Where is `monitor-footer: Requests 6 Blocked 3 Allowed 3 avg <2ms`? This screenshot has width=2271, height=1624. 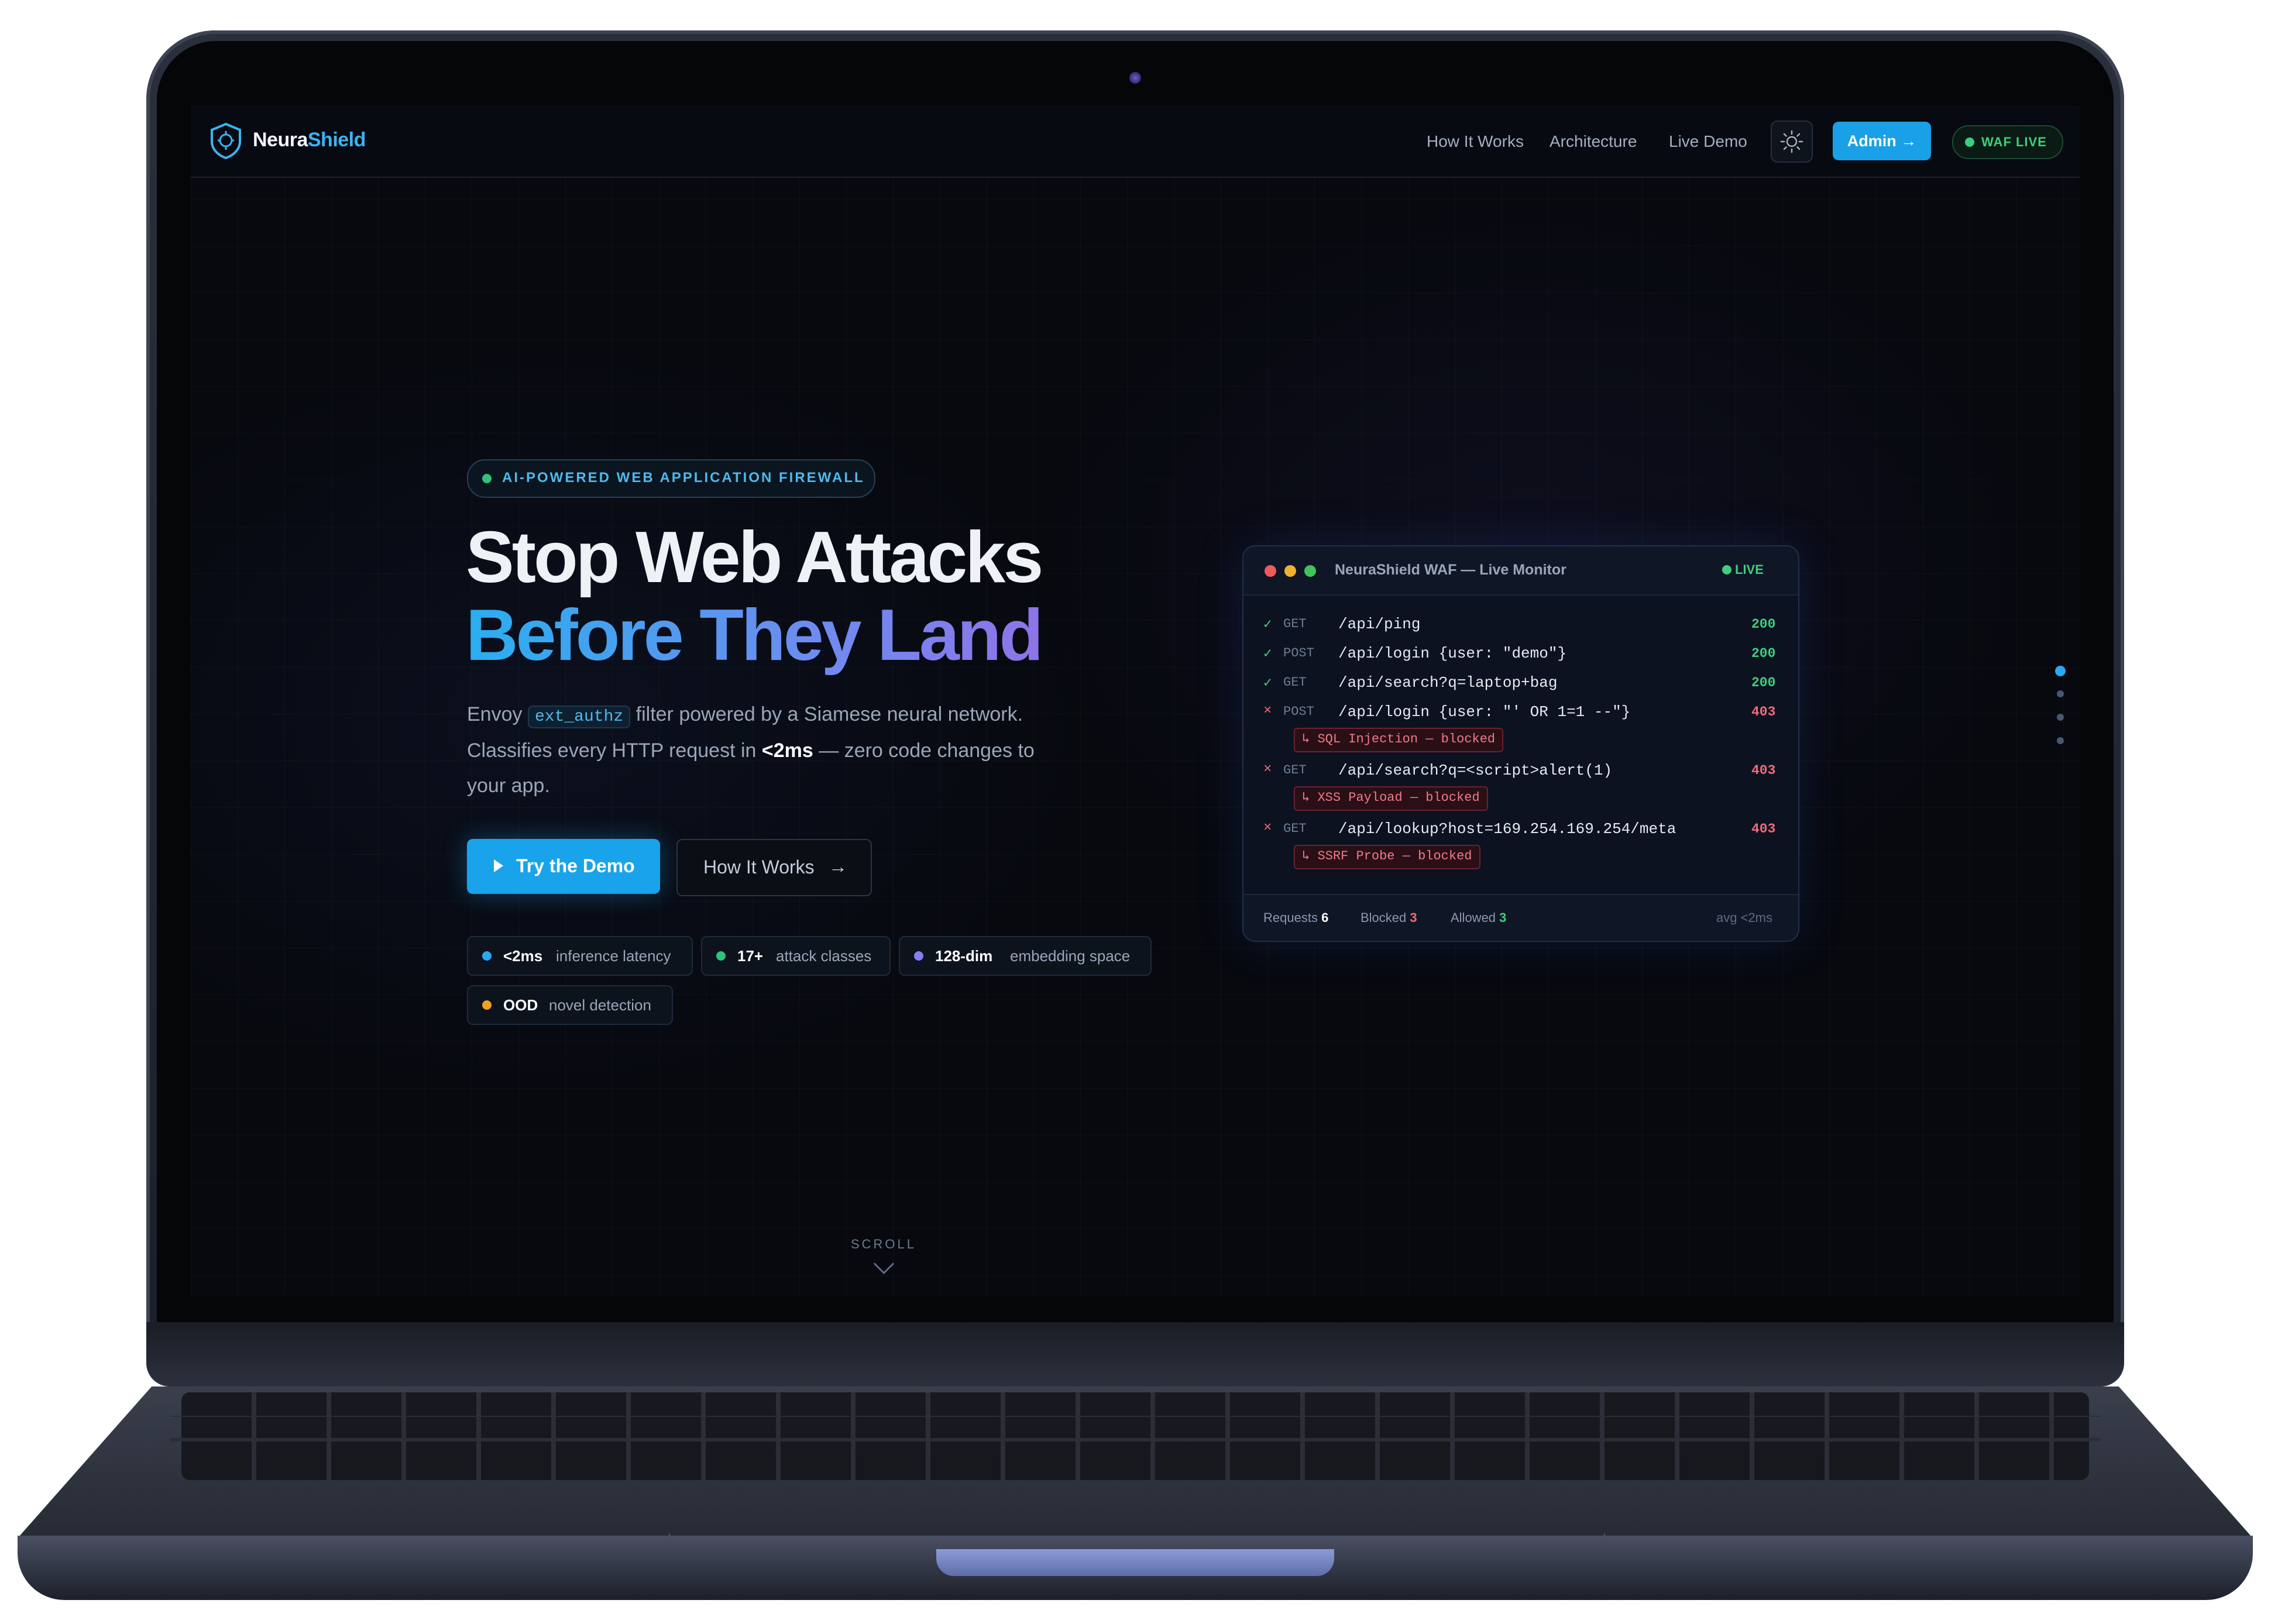
monitor-footer: Requests 6 Blocked 3 Allowed 3 avg <2ms is located at coordinates (1520, 918).